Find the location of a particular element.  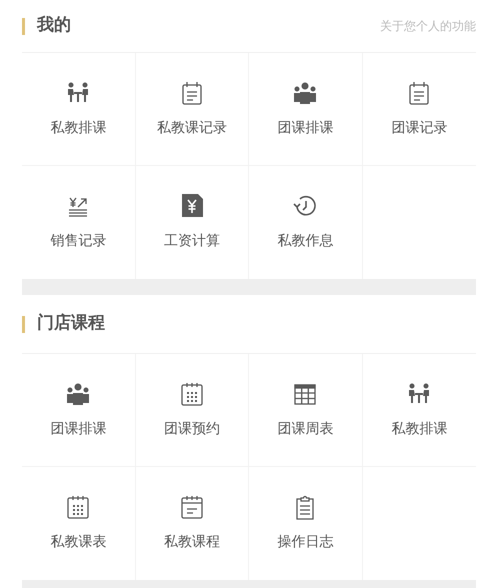

section-title: 我的 is located at coordinates (54, 26).